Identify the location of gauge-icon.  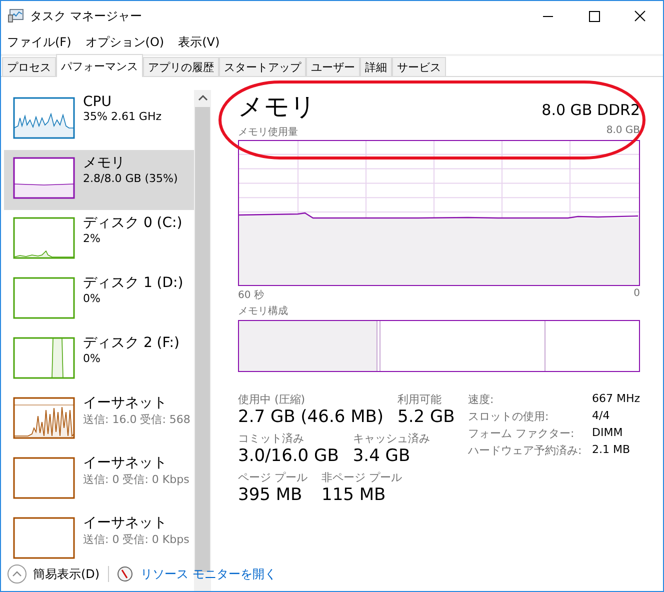
(124, 574).